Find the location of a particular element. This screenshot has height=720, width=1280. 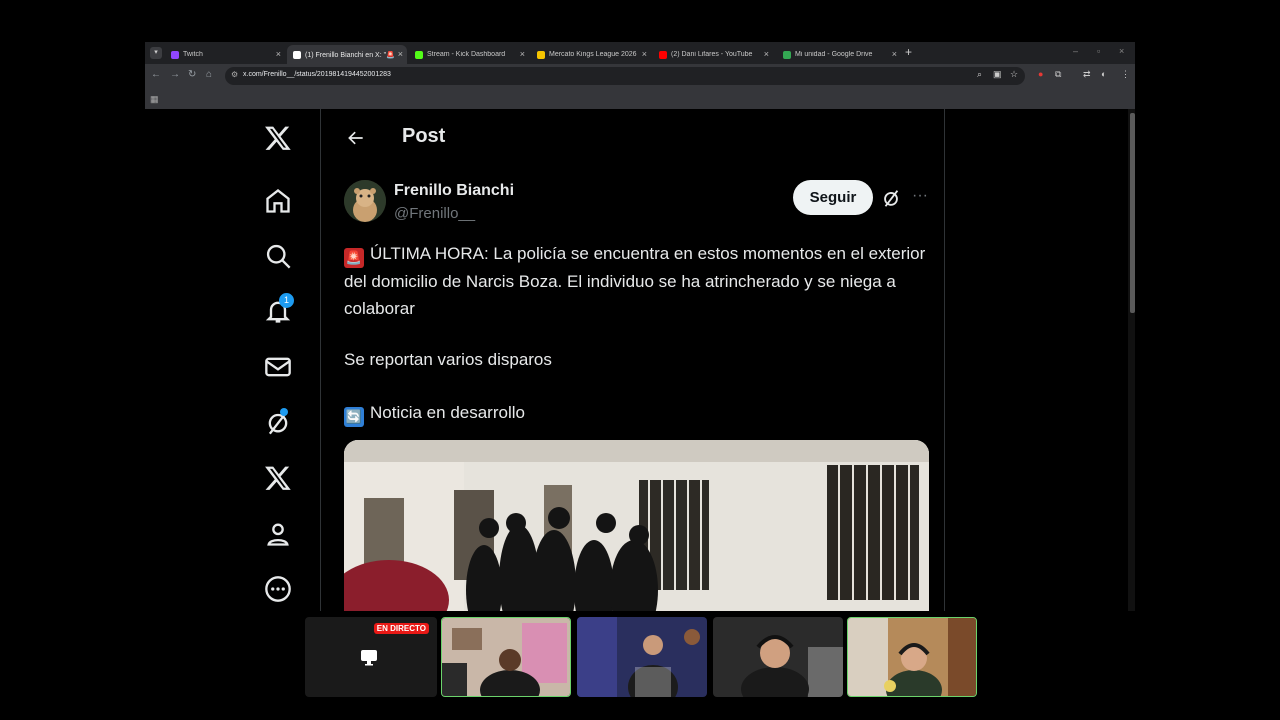

scrollbar-thumb is located at coordinates (1132, 213).